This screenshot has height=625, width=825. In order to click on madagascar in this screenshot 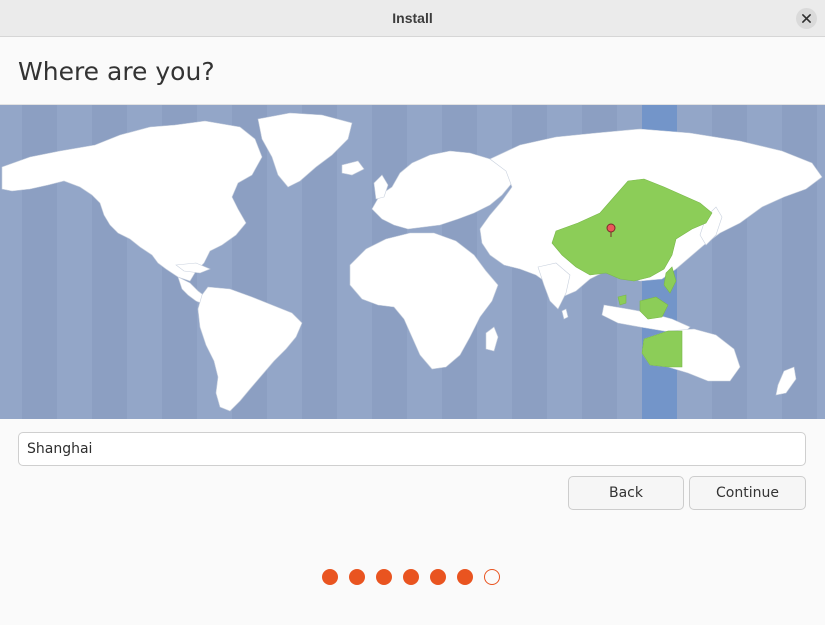, I will do `click(492, 339)`.